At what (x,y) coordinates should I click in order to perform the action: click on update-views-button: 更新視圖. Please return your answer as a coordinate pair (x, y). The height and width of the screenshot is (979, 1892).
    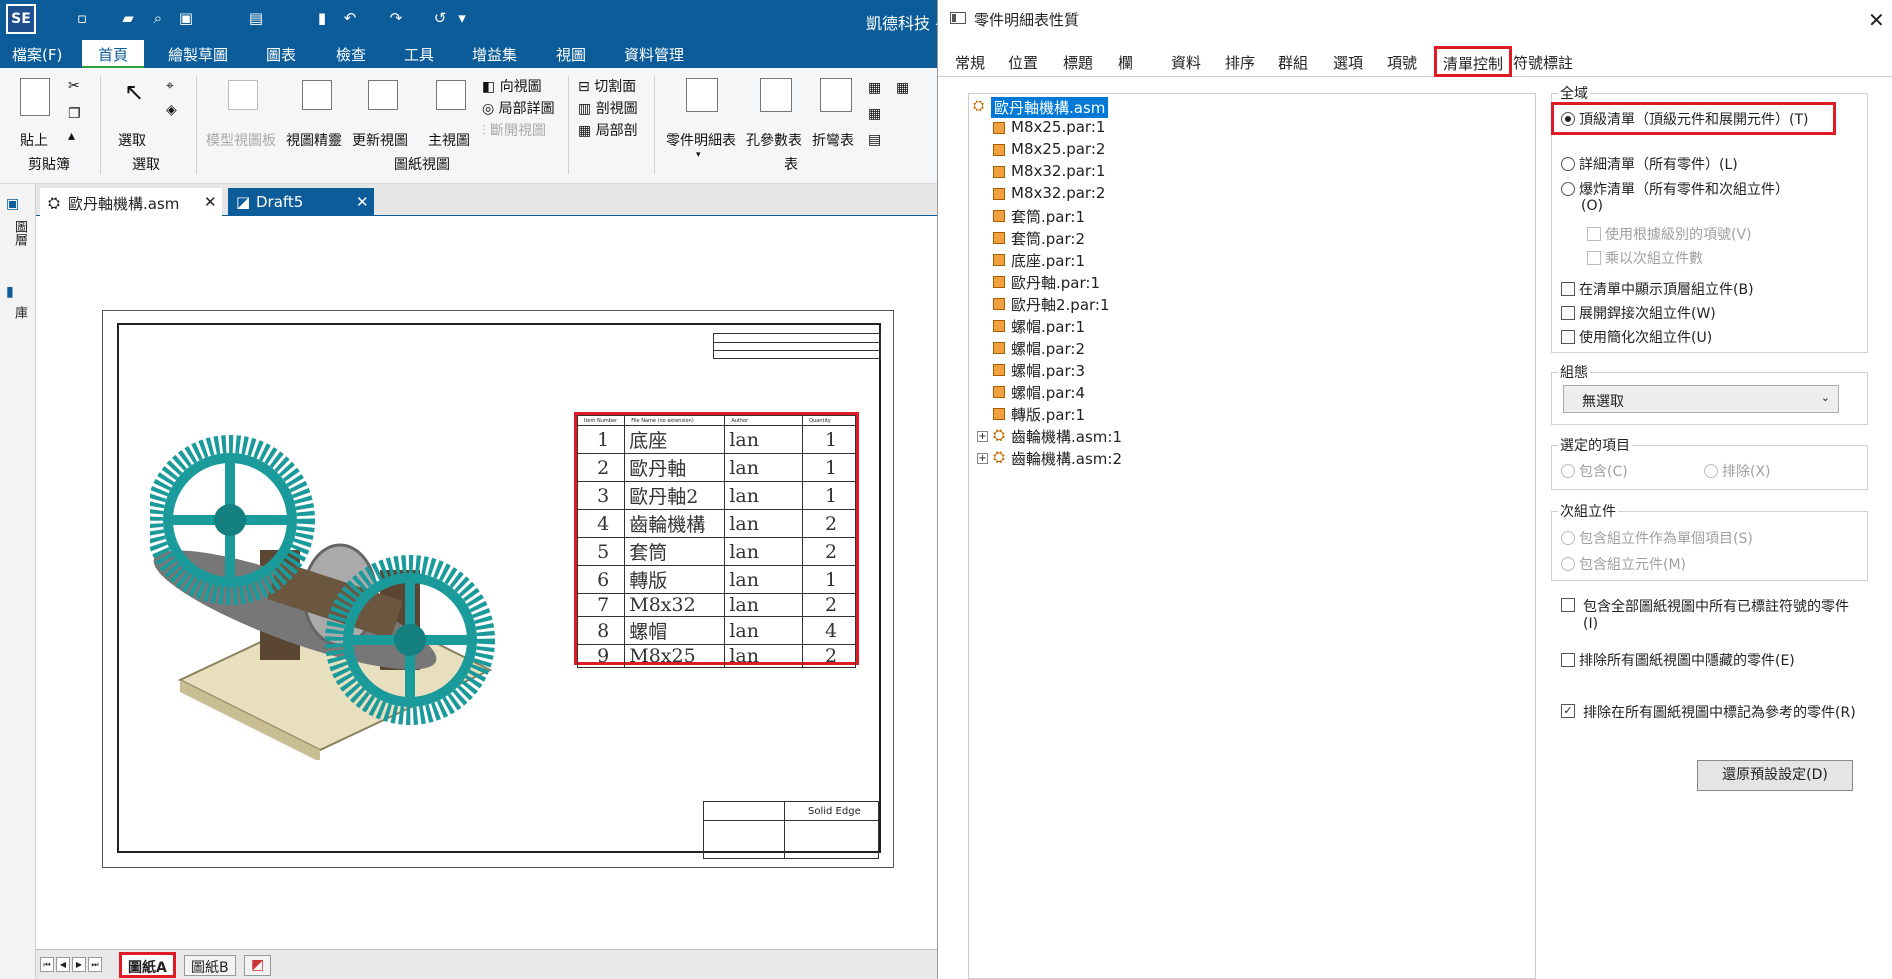
    Looking at the image, I should click on (380, 140).